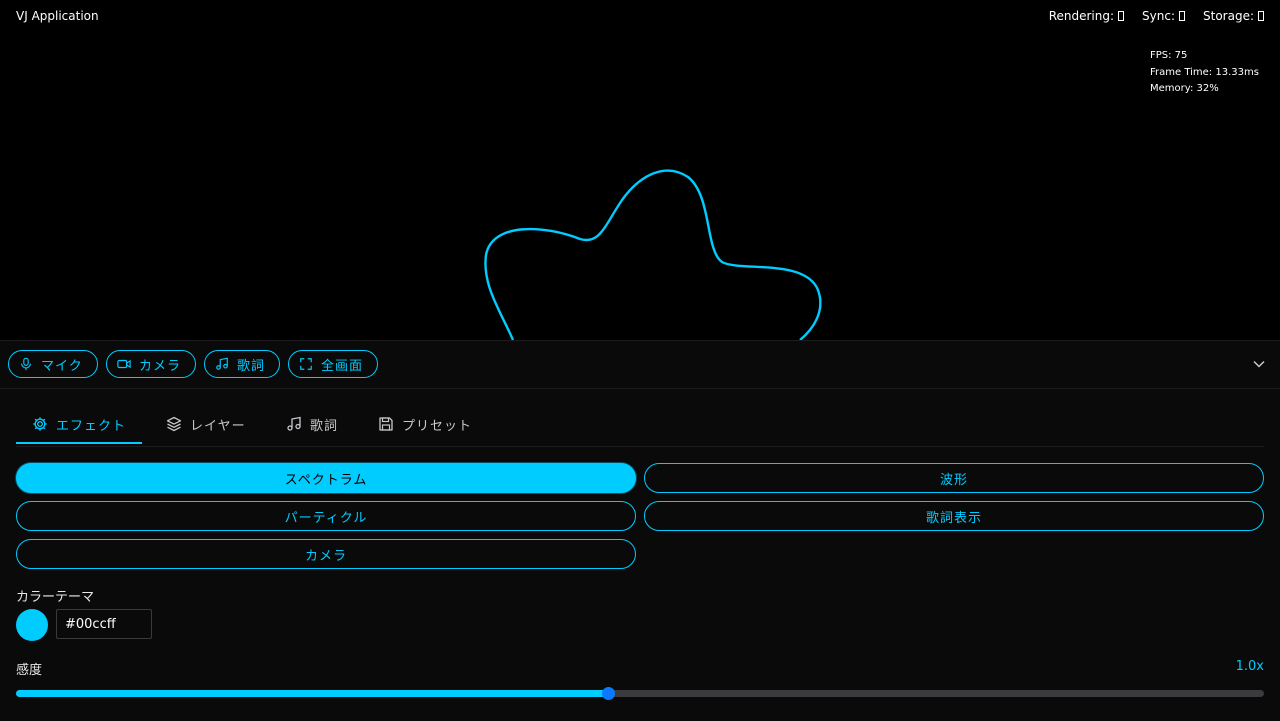 This screenshot has height=721, width=1280. What do you see at coordinates (640, 693) in the screenshot?
I see `sensitivity-slider` at bounding box center [640, 693].